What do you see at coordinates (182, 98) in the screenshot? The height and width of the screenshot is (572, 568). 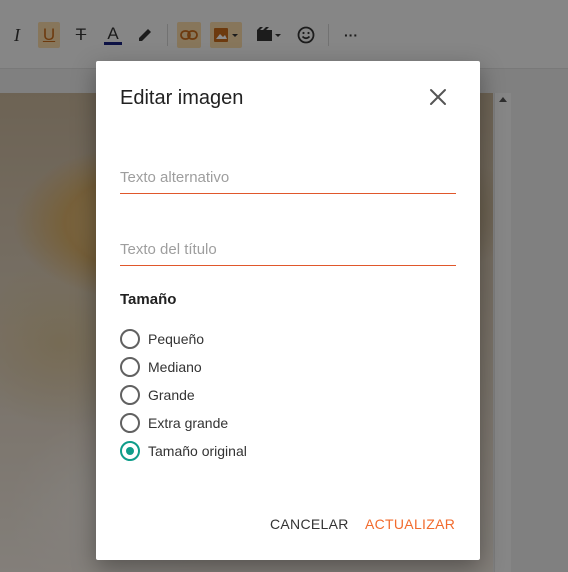 I see `dialog-title: Editar imagen` at bounding box center [182, 98].